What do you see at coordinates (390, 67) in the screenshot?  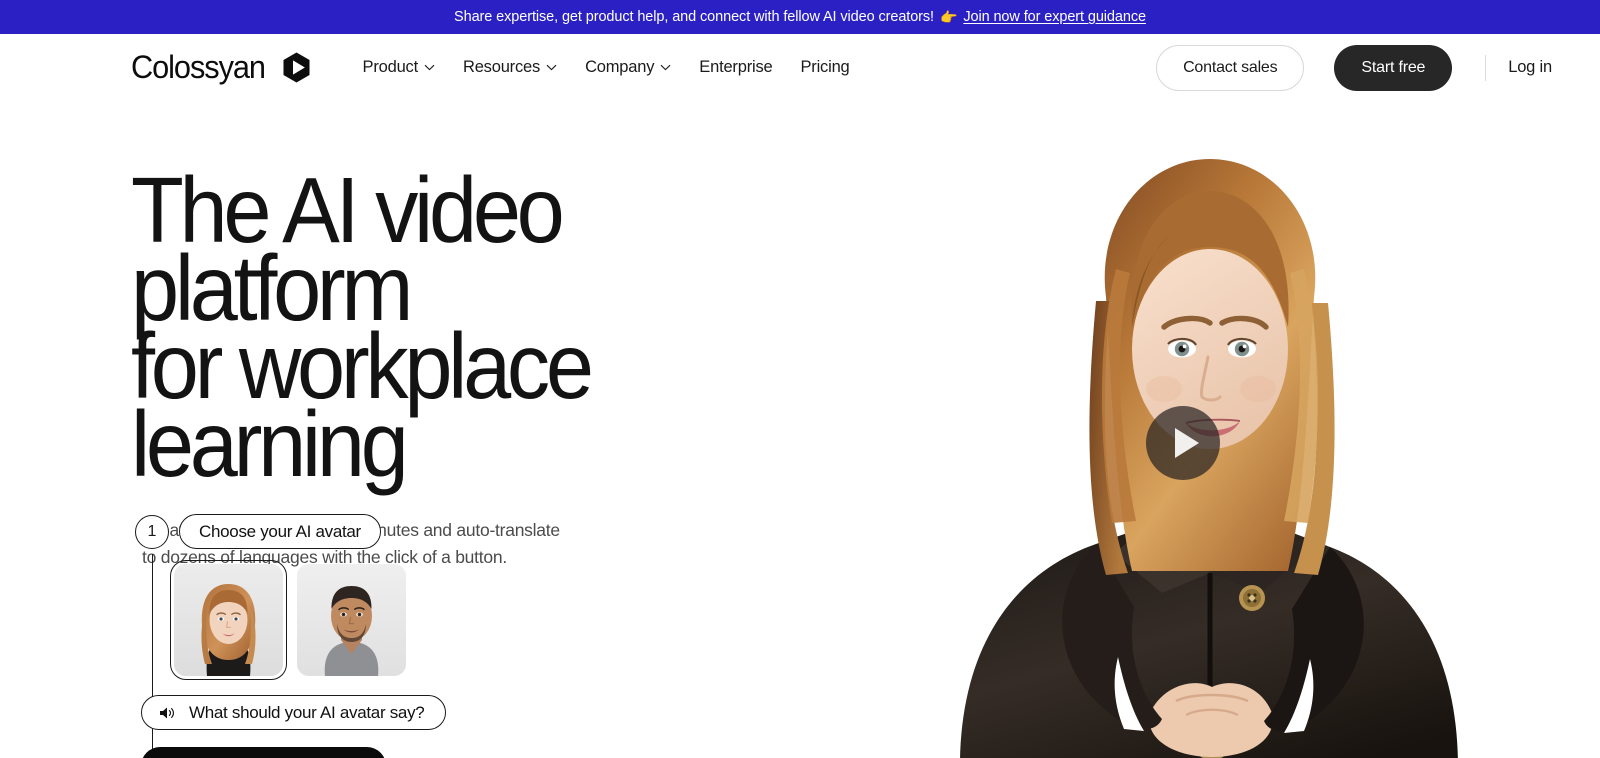 I see `nav-item-label: Product` at bounding box center [390, 67].